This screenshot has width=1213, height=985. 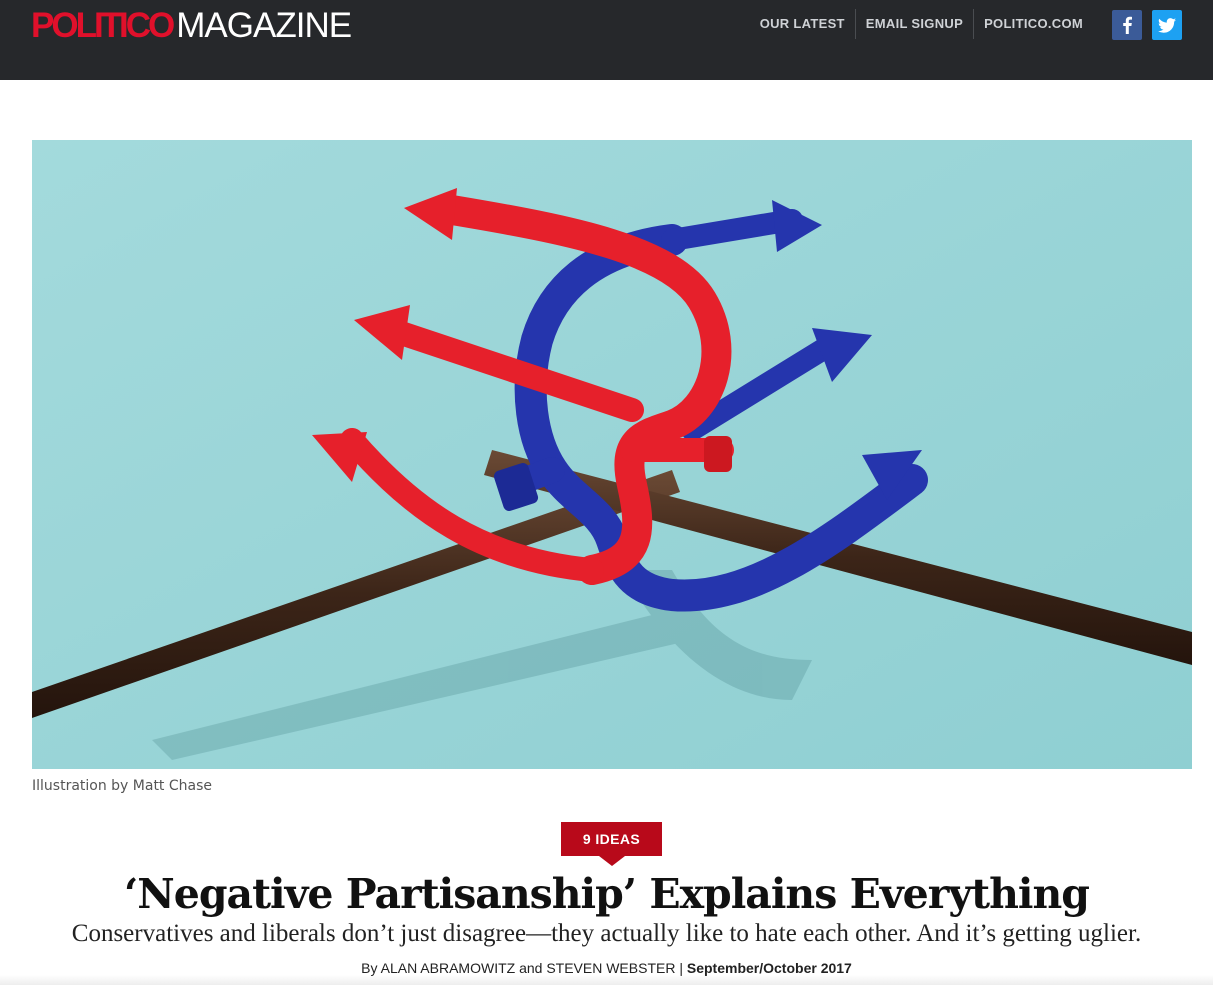 I want to click on bottom-fade, so click(x=606, y=980).